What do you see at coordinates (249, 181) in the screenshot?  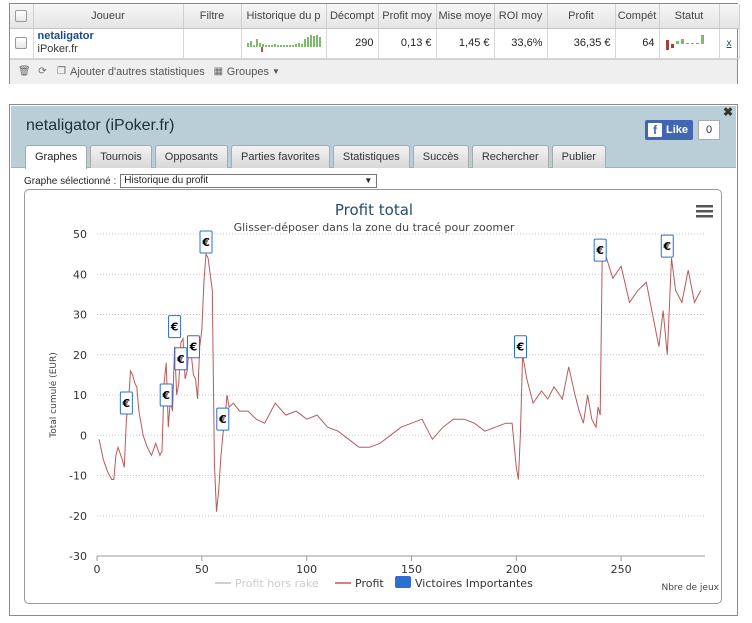 I see `graph-select-dropdown: Historique du profit ▼` at bounding box center [249, 181].